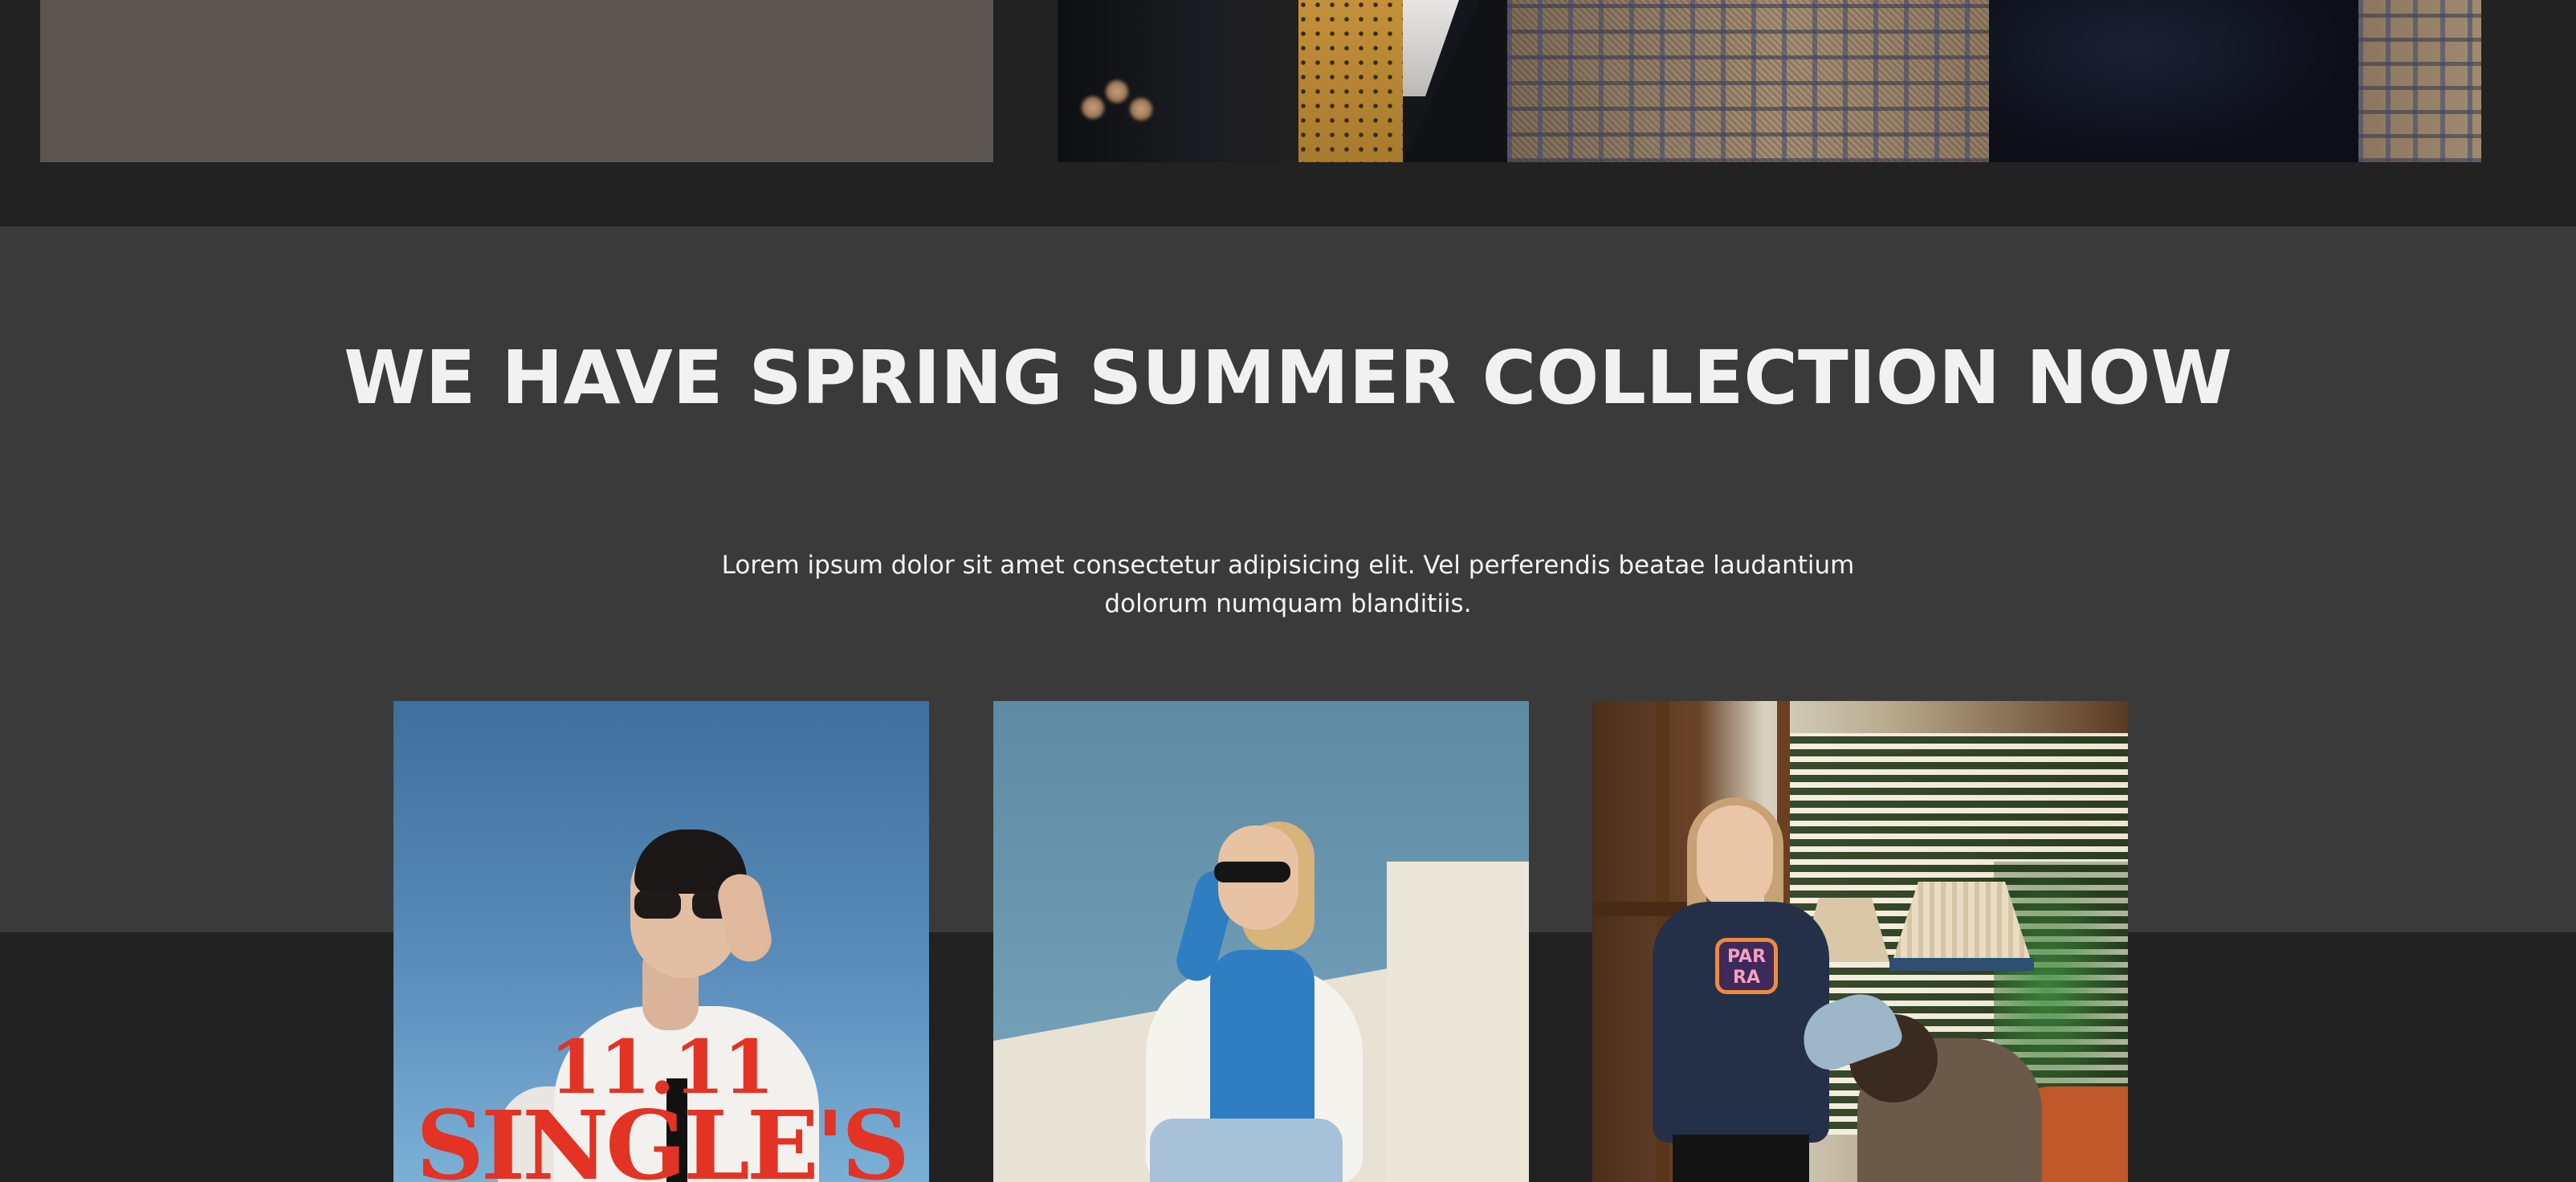 This screenshot has height=1182, width=2576. Describe the element at coordinates (1262, 1042) in the screenshot. I see `blue-hoodie-shape` at that location.